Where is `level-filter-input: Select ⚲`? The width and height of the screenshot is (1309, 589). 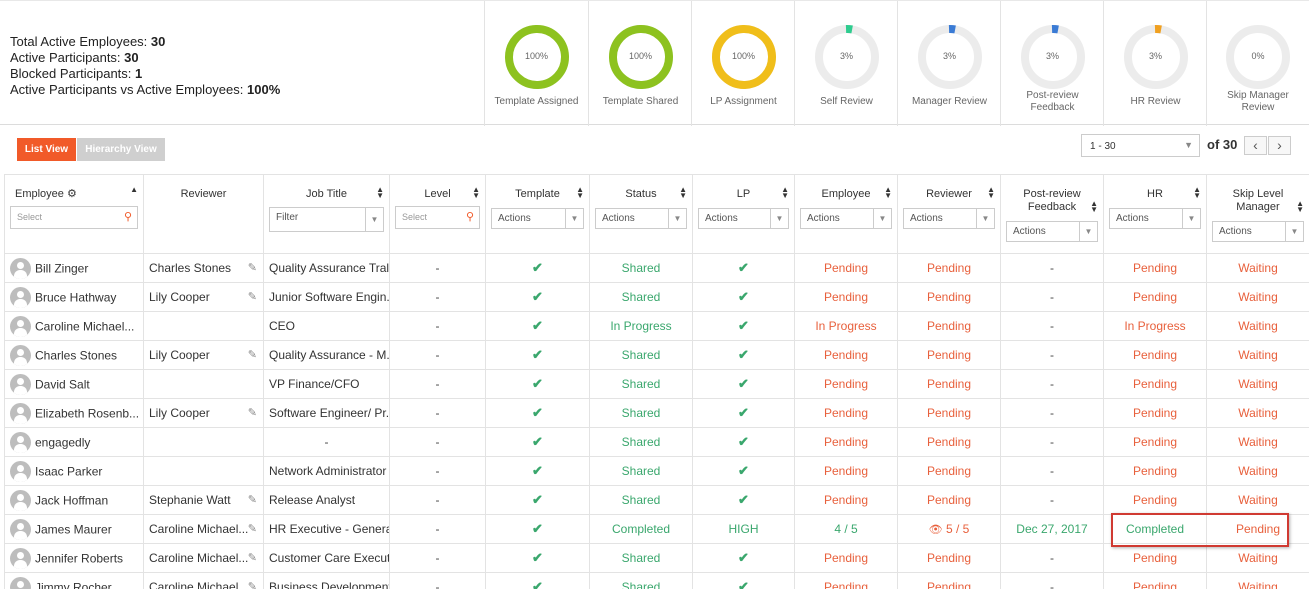 level-filter-input: Select ⚲ is located at coordinates (437, 217).